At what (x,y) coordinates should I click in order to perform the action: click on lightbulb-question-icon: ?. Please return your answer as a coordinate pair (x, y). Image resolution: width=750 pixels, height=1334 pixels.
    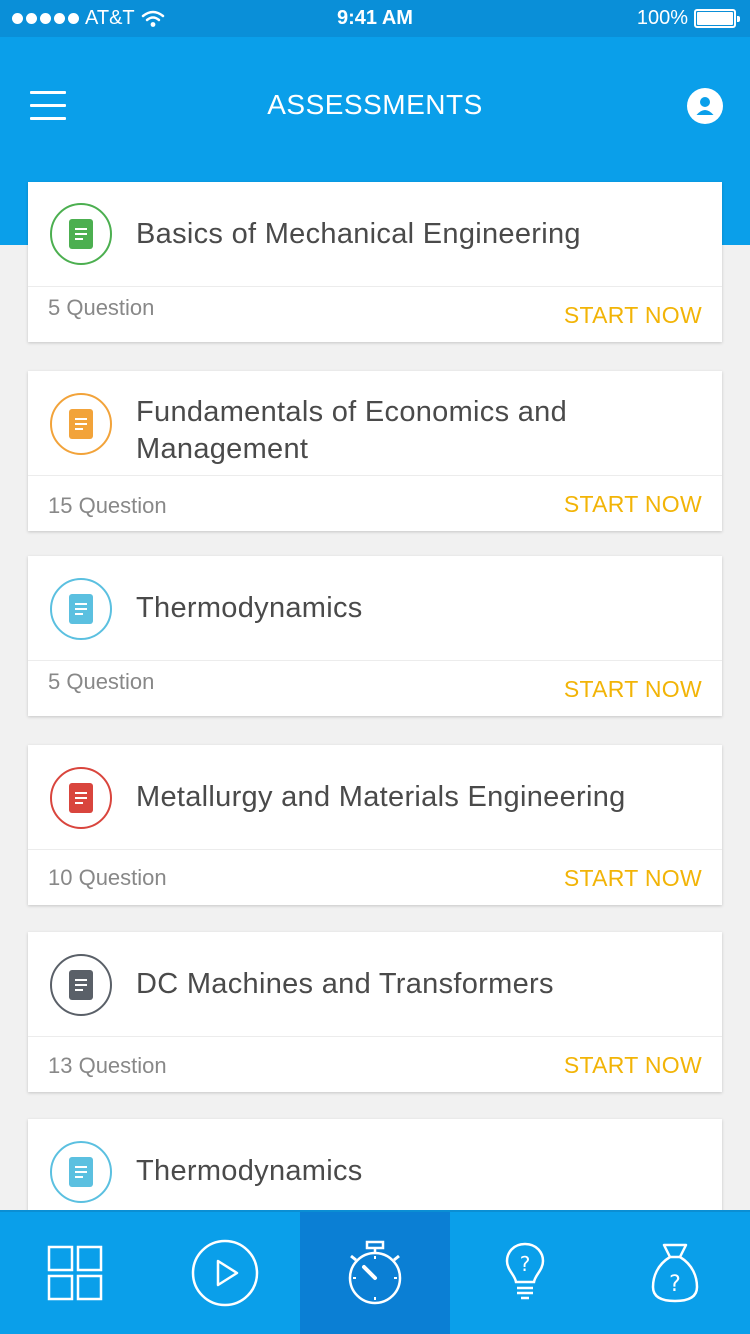
    Looking at the image, I should click on (525, 1271).